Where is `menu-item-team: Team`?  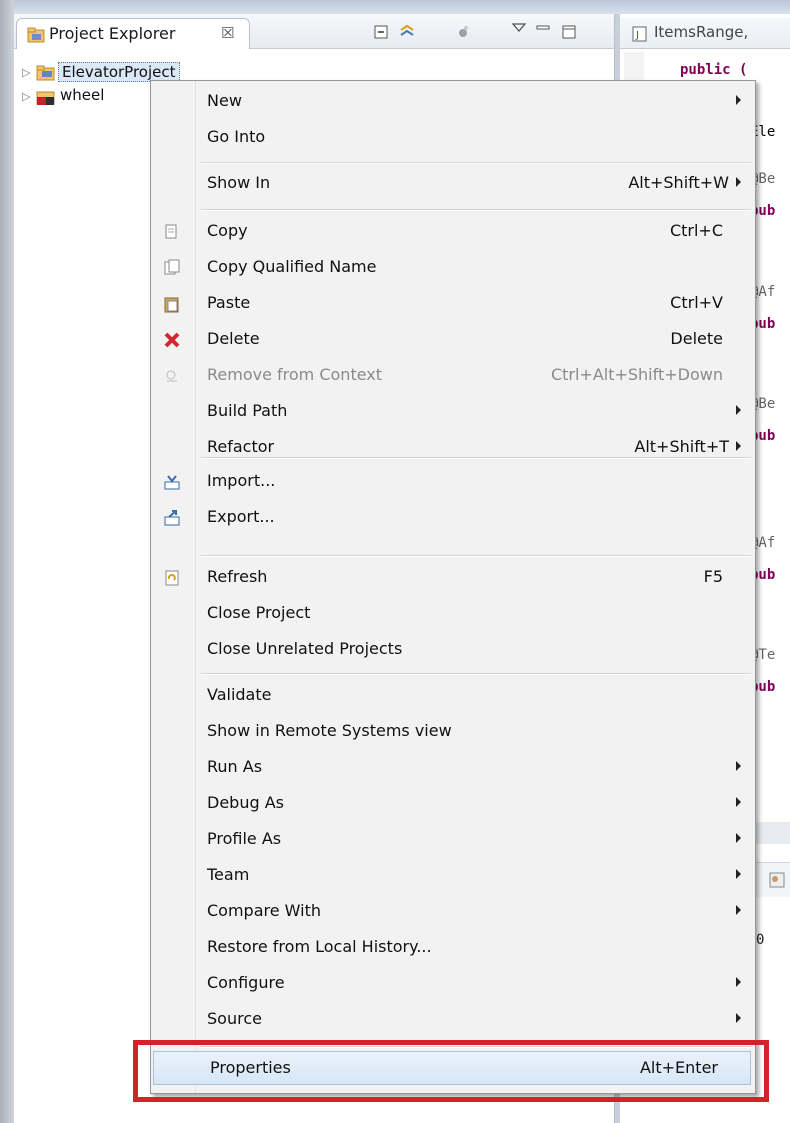 menu-item-team: Team is located at coordinates (453, 876).